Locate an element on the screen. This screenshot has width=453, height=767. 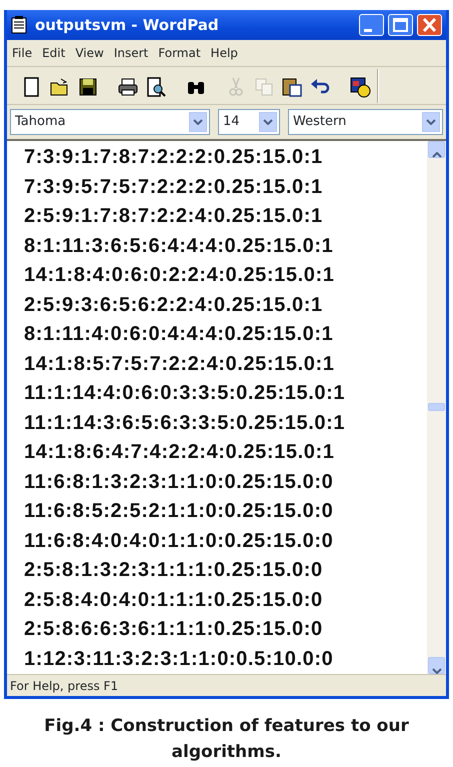
text-line: 8:1:11:3:6:5:6:4:4:4:0.25:15.0:1 is located at coordinates (179, 246).